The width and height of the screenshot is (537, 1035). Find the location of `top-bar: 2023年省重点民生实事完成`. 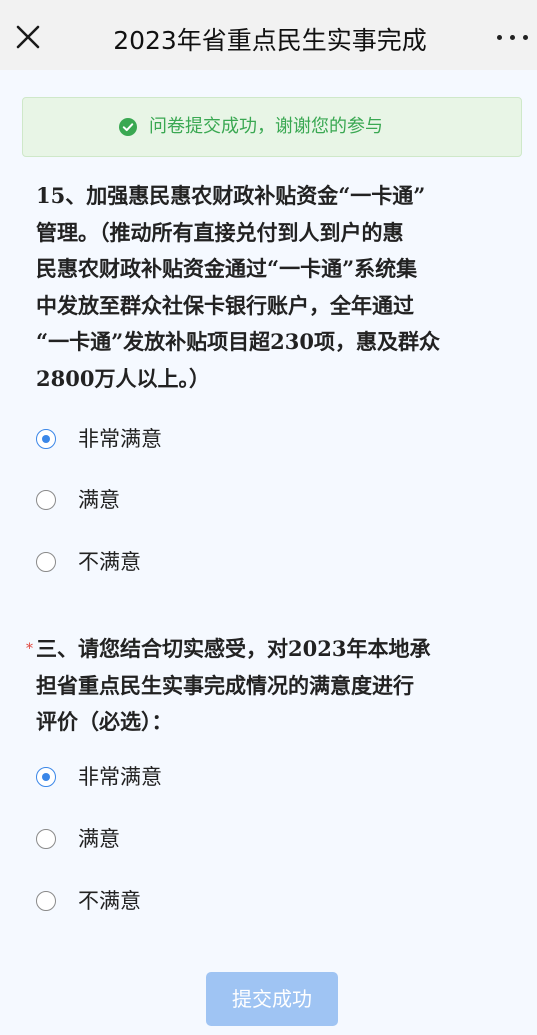

top-bar: 2023年省重点民生实事完成 is located at coordinates (268, 35).